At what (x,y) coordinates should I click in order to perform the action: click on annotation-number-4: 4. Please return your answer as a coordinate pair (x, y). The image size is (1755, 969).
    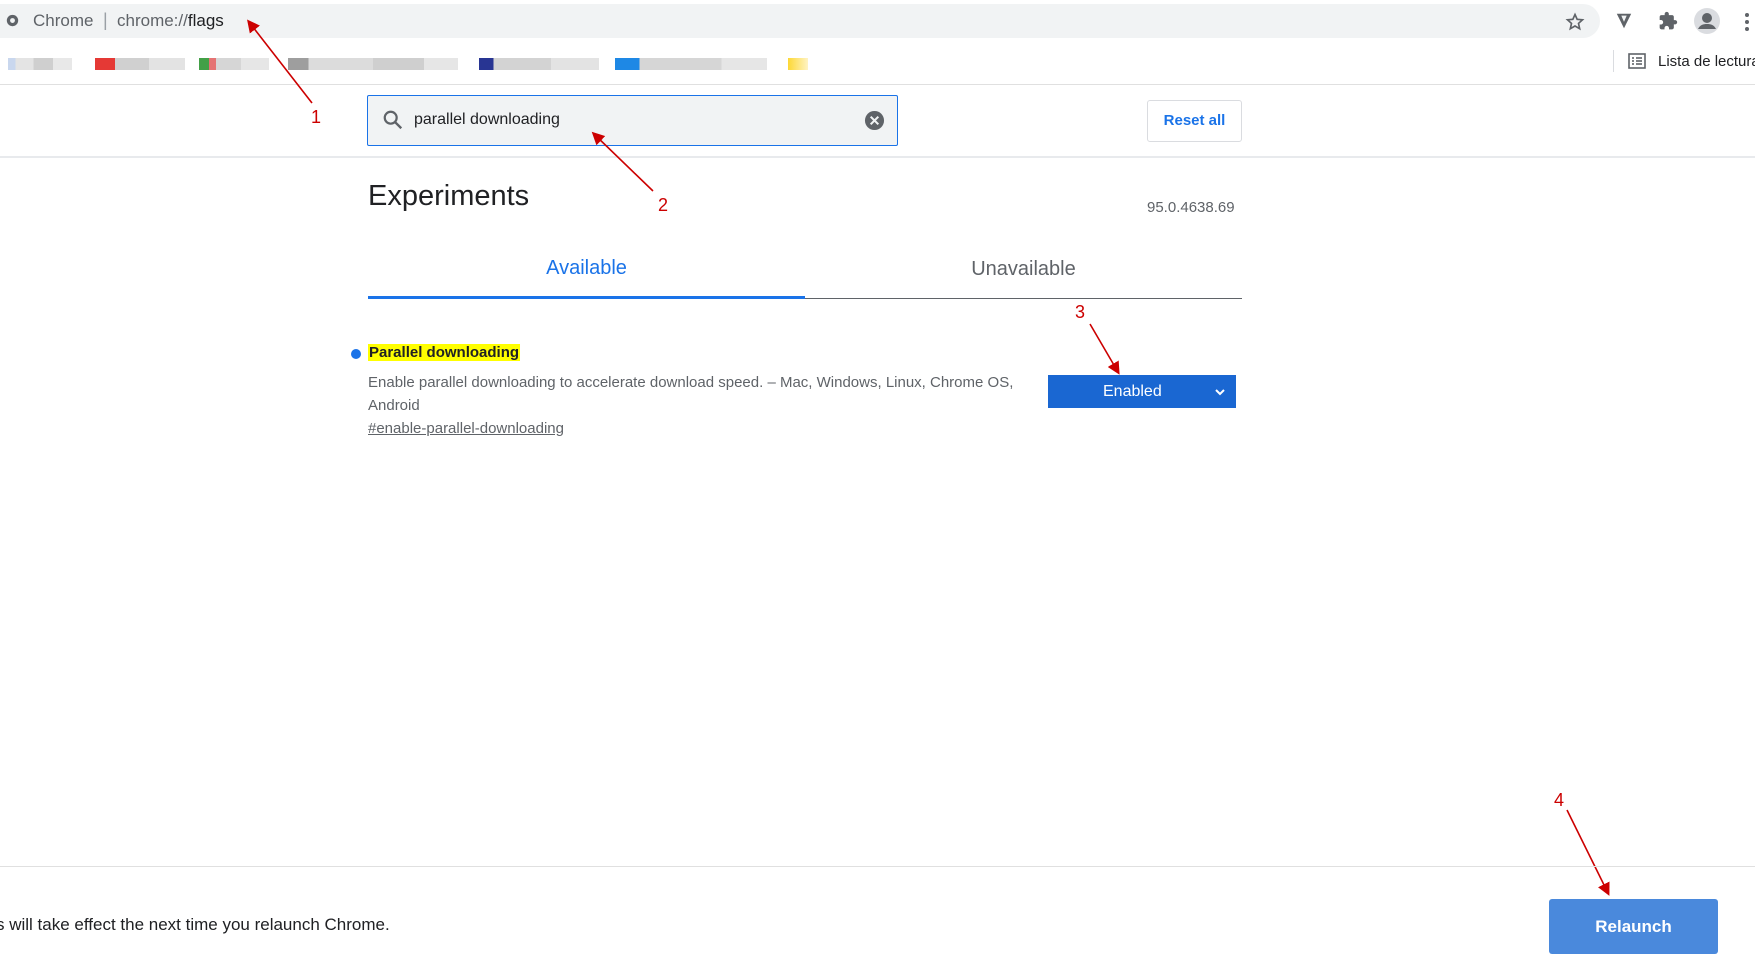
    Looking at the image, I should click on (1559, 800).